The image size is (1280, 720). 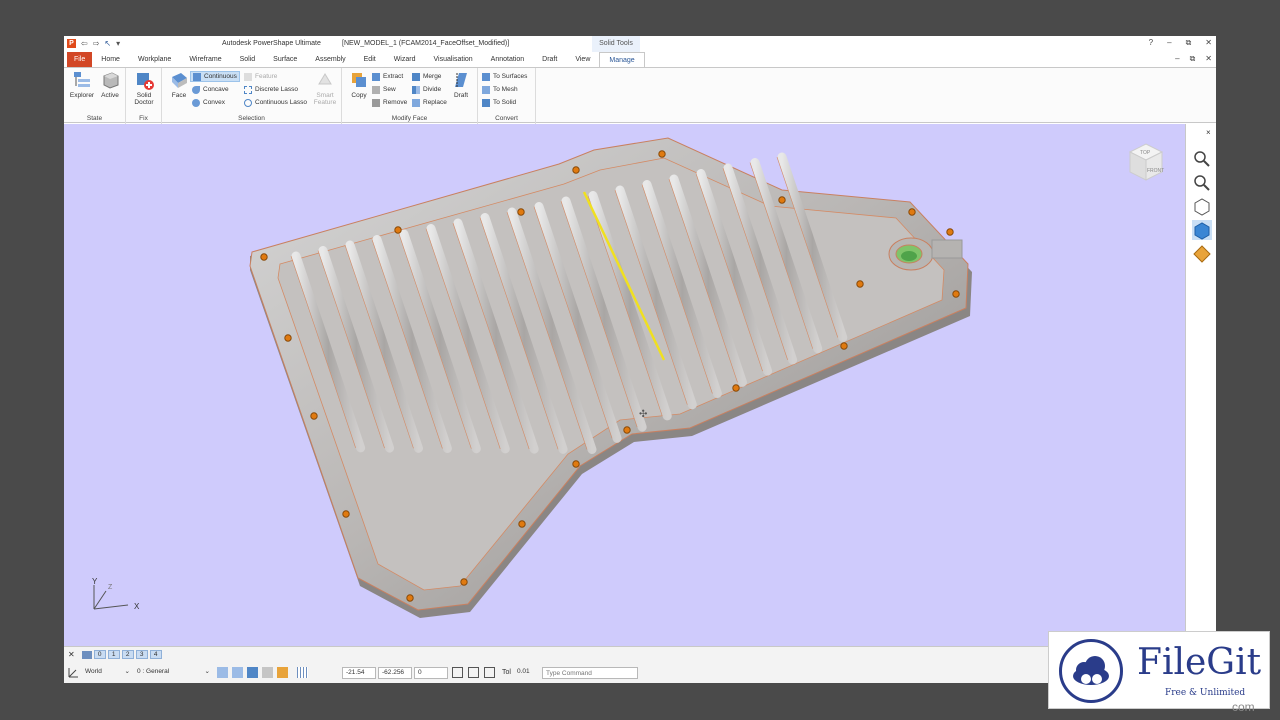 I want to click on draft-shading-icon, so click(x=1202, y=254).